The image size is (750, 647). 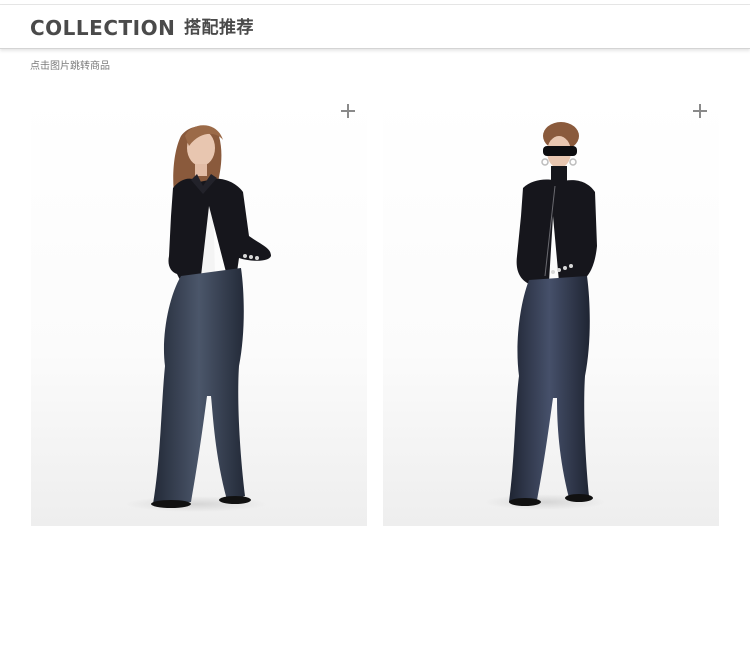 I want to click on section-header: COLLECTION 搭配推荐, so click(x=375, y=27).